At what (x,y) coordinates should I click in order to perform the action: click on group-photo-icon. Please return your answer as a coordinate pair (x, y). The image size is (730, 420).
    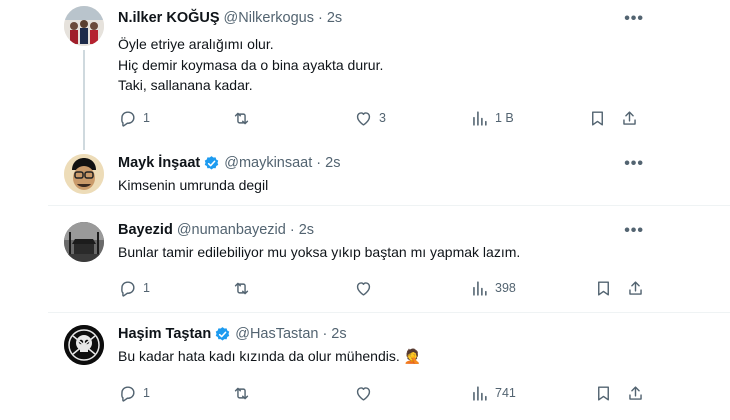
    Looking at the image, I should click on (84, 26).